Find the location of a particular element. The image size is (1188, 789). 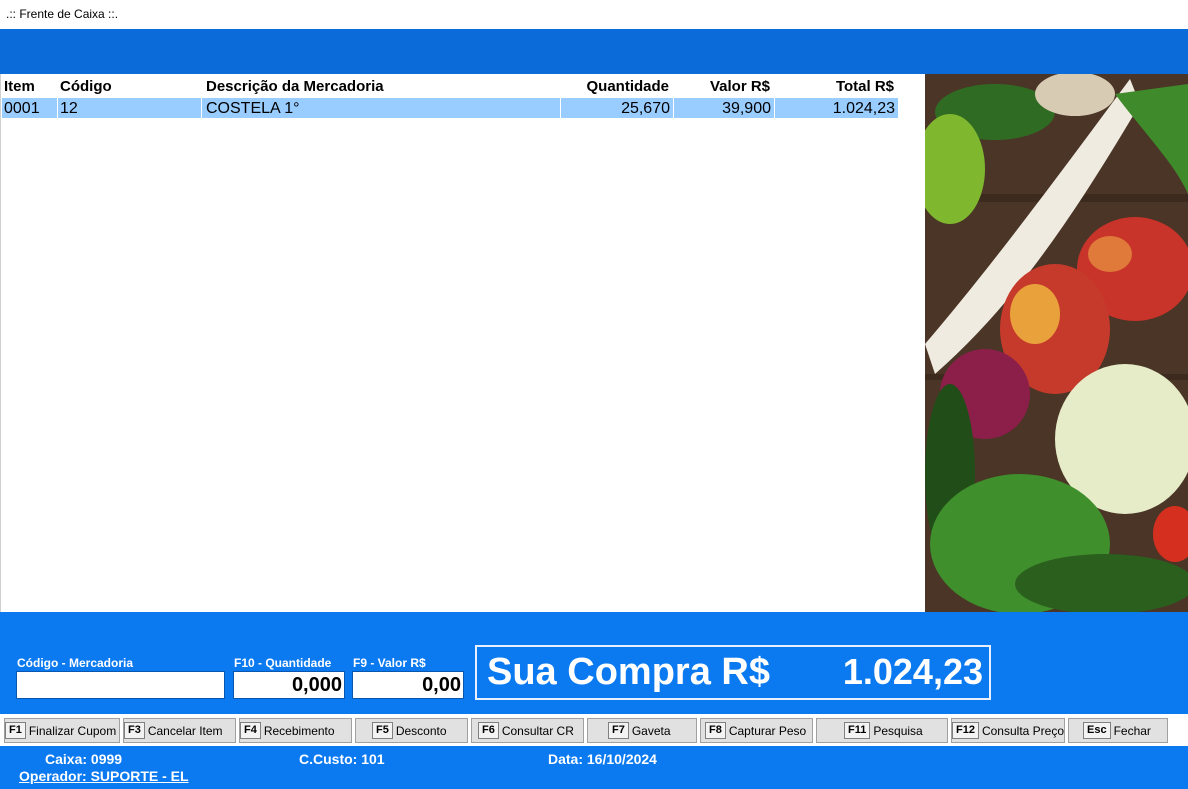

col-valor: Valor R$ is located at coordinates (739, 86).